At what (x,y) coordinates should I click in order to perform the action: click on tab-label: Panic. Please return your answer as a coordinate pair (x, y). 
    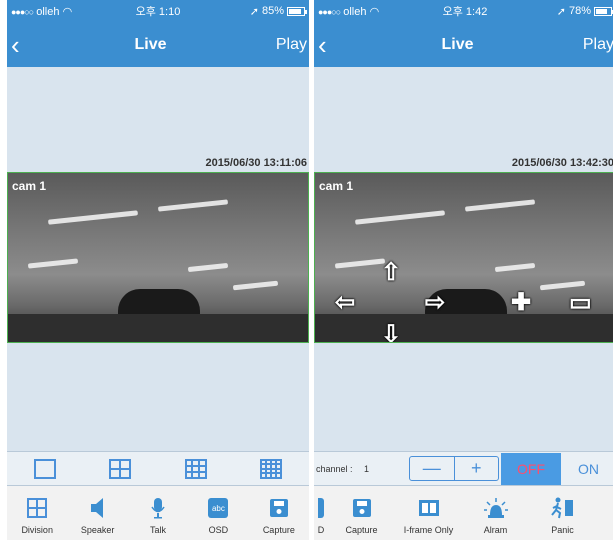
    Looking at the image, I should click on (562, 530).